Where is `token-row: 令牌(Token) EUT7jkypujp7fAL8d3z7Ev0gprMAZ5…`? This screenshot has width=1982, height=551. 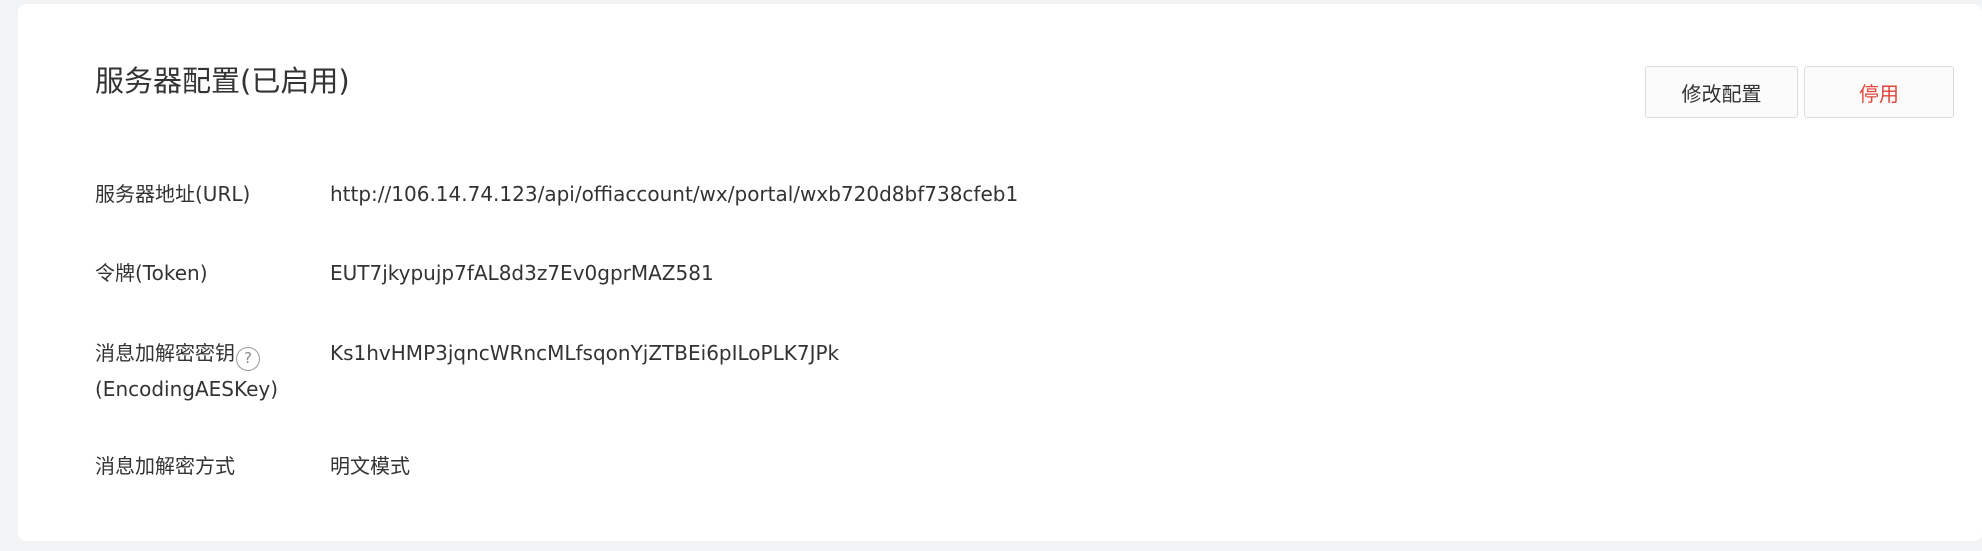 token-row: 令牌(Token) EUT7jkypujp7fAL8d3z7Ev0gprMAZ5… is located at coordinates (404, 273).